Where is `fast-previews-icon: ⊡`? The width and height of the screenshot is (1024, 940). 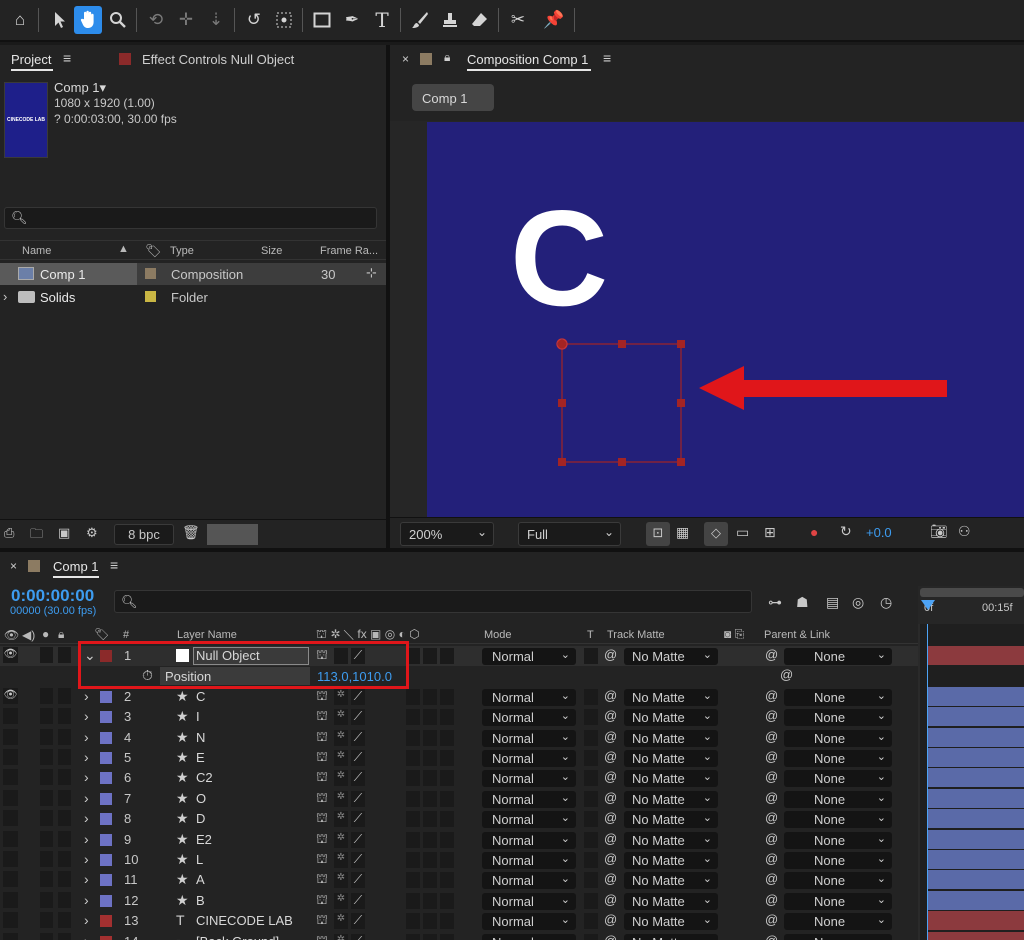
fast-previews-icon: ⊡ is located at coordinates (658, 534).